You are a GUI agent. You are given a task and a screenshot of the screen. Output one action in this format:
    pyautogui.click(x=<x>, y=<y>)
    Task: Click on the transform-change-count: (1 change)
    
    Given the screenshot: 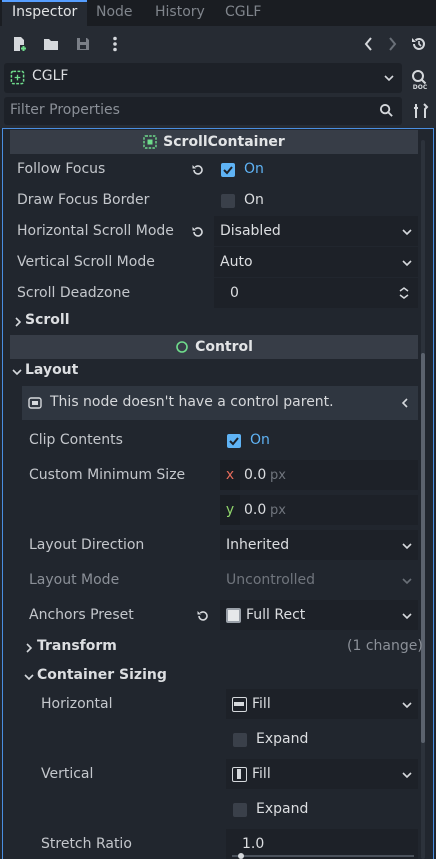 What is the action you would take?
    pyautogui.click(x=385, y=646)
    